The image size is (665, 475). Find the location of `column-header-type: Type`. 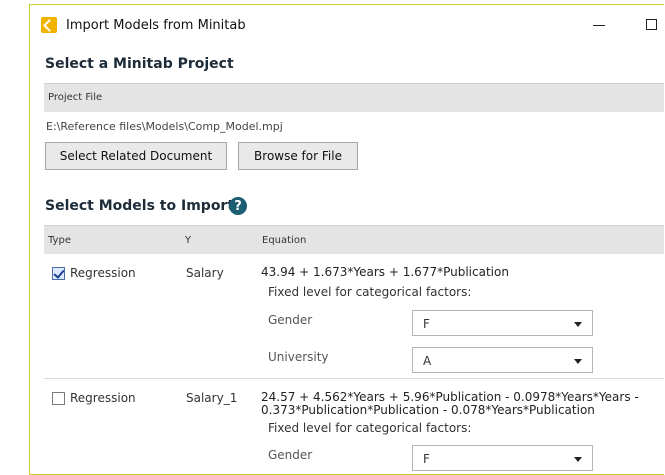

column-header-type: Type is located at coordinates (59, 240).